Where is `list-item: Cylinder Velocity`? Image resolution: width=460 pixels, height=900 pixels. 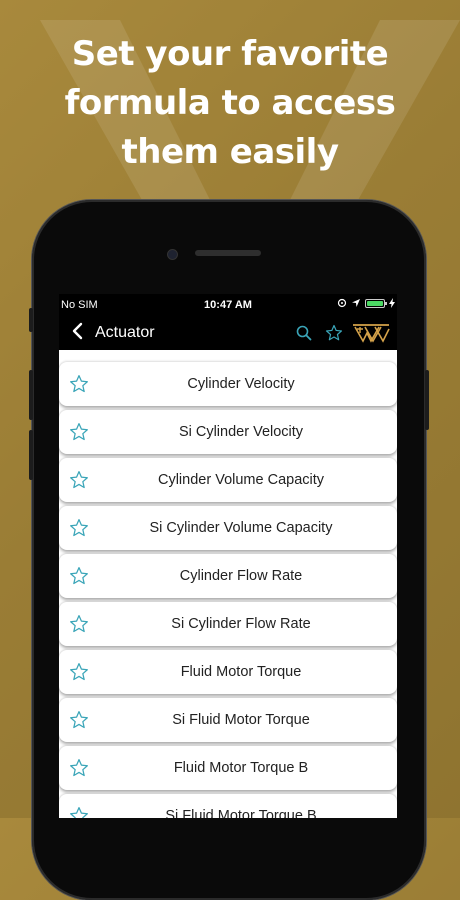
list-item: Cylinder Velocity is located at coordinates (228, 384).